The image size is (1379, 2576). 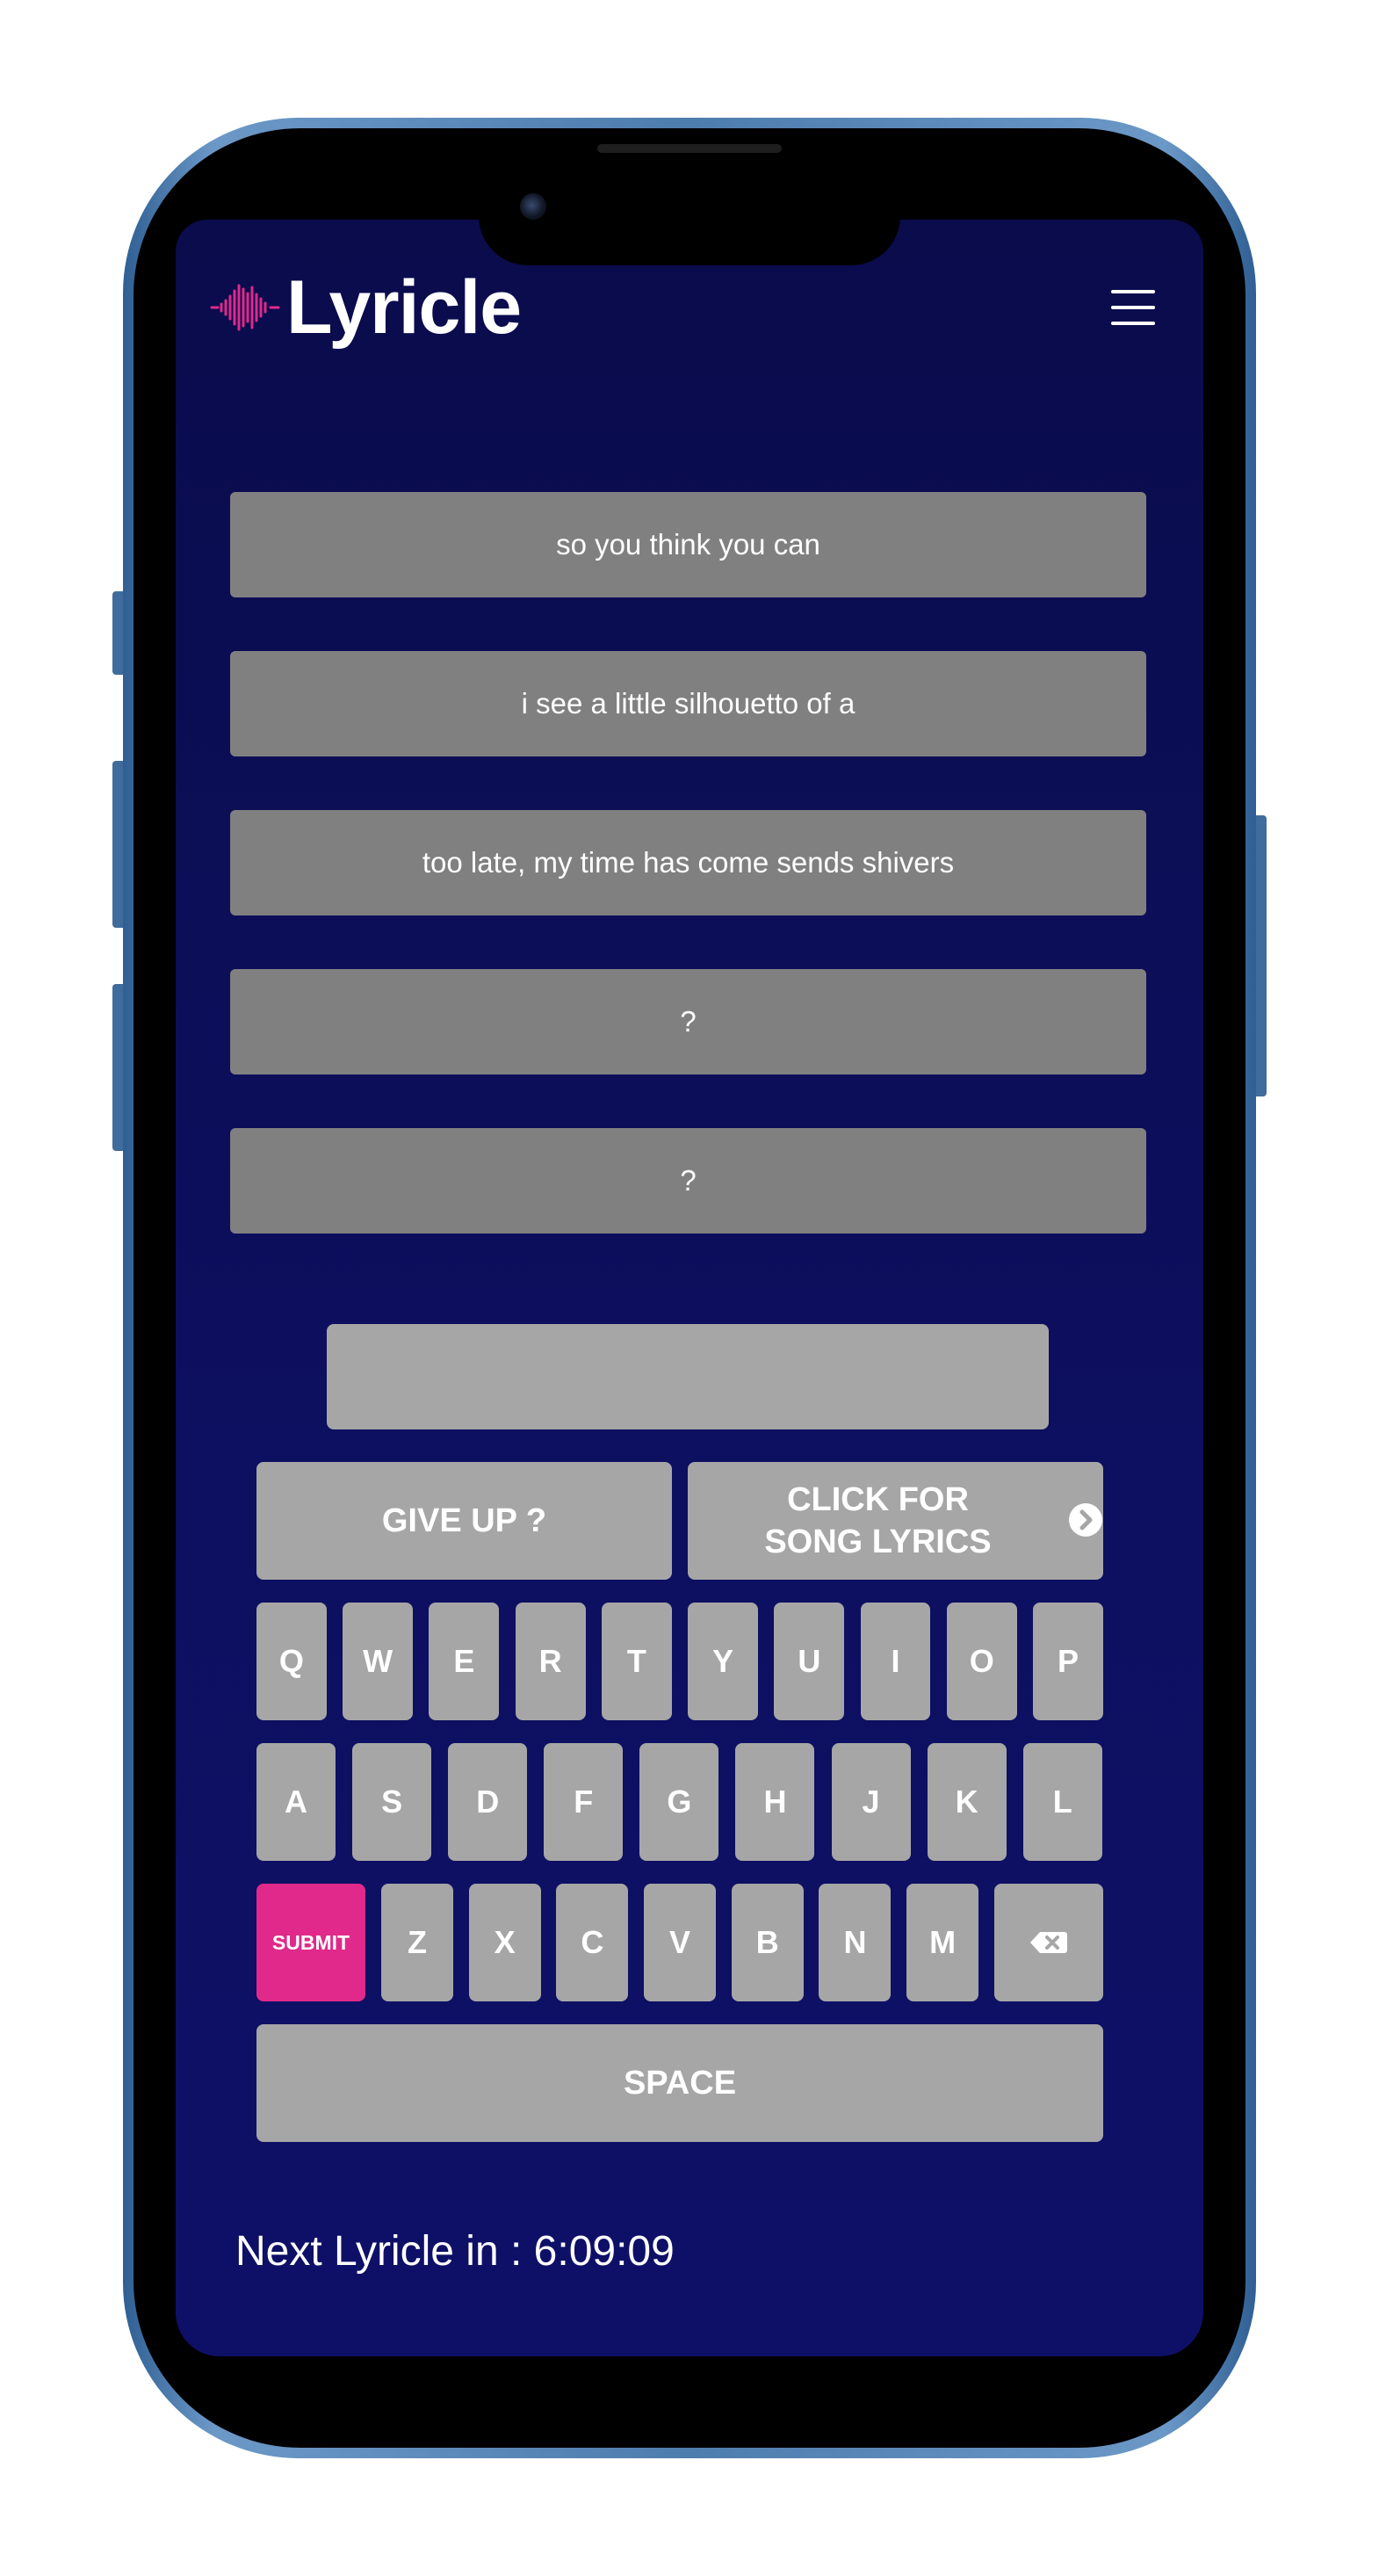 I want to click on app-title: Lyricle, so click(x=404, y=307).